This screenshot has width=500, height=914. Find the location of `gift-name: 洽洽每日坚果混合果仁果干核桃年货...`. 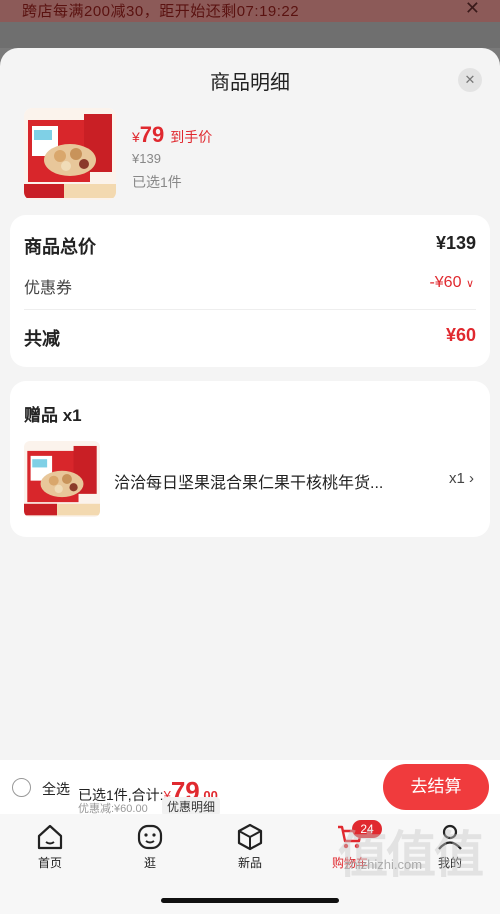

gift-name: 洽洽每日坚果混合果仁果干核桃年货... is located at coordinates (259, 481).